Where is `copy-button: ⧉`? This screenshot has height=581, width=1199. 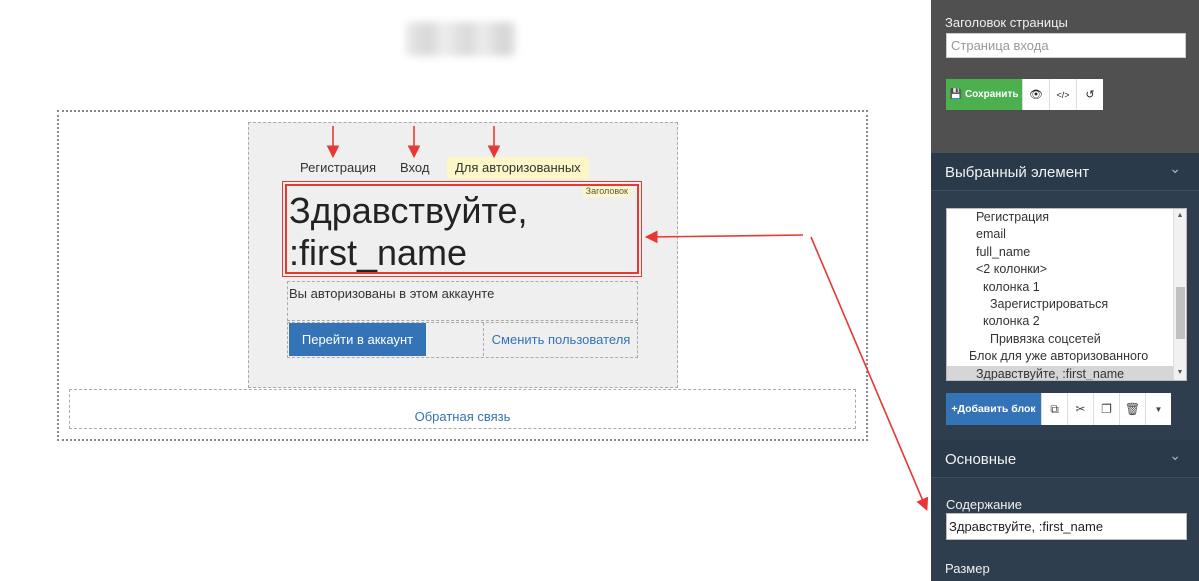
copy-button: ⧉ is located at coordinates (1054, 409).